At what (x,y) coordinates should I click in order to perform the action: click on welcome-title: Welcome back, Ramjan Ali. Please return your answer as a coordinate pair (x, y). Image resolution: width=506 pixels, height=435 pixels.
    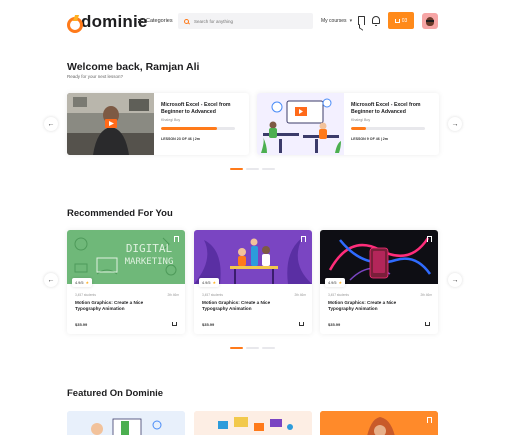
    Looking at the image, I should click on (133, 67).